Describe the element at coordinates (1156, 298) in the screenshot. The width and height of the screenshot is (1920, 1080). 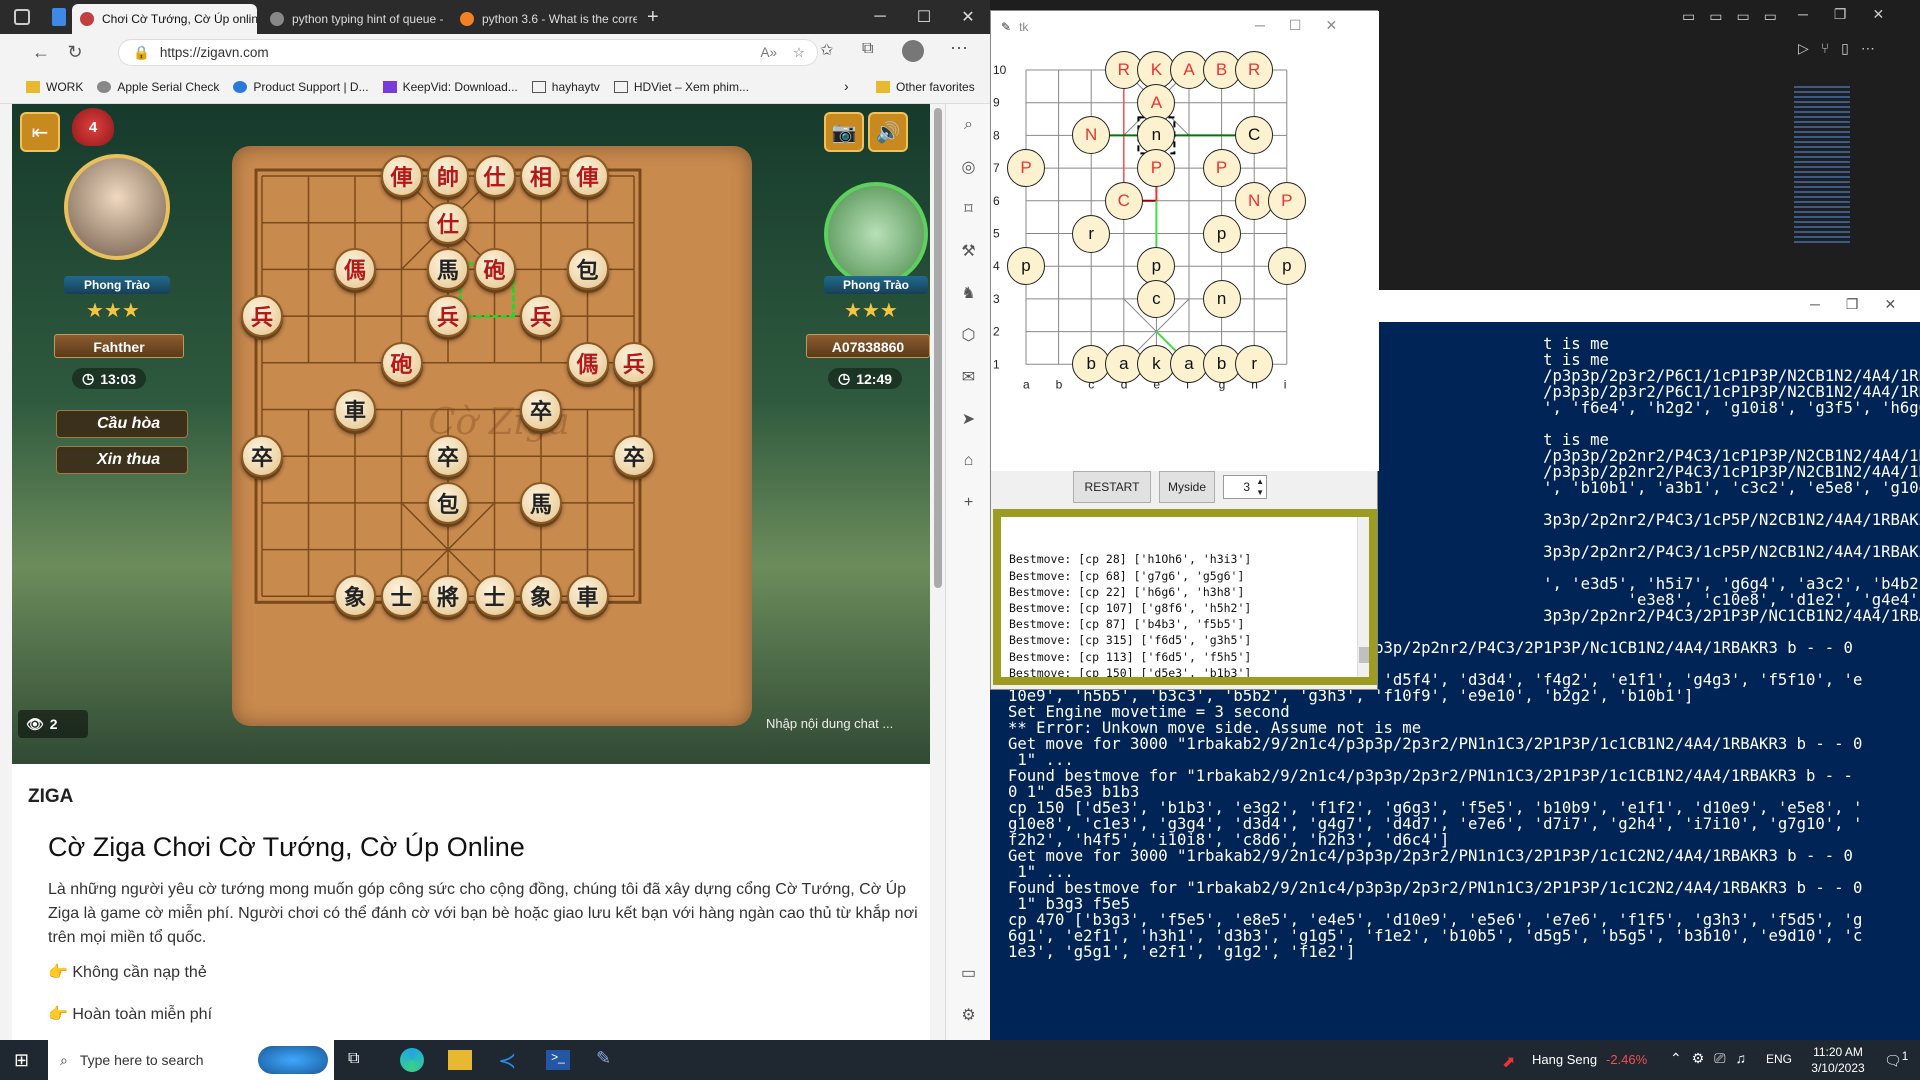
I see `tk-piece-20: c` at that location.